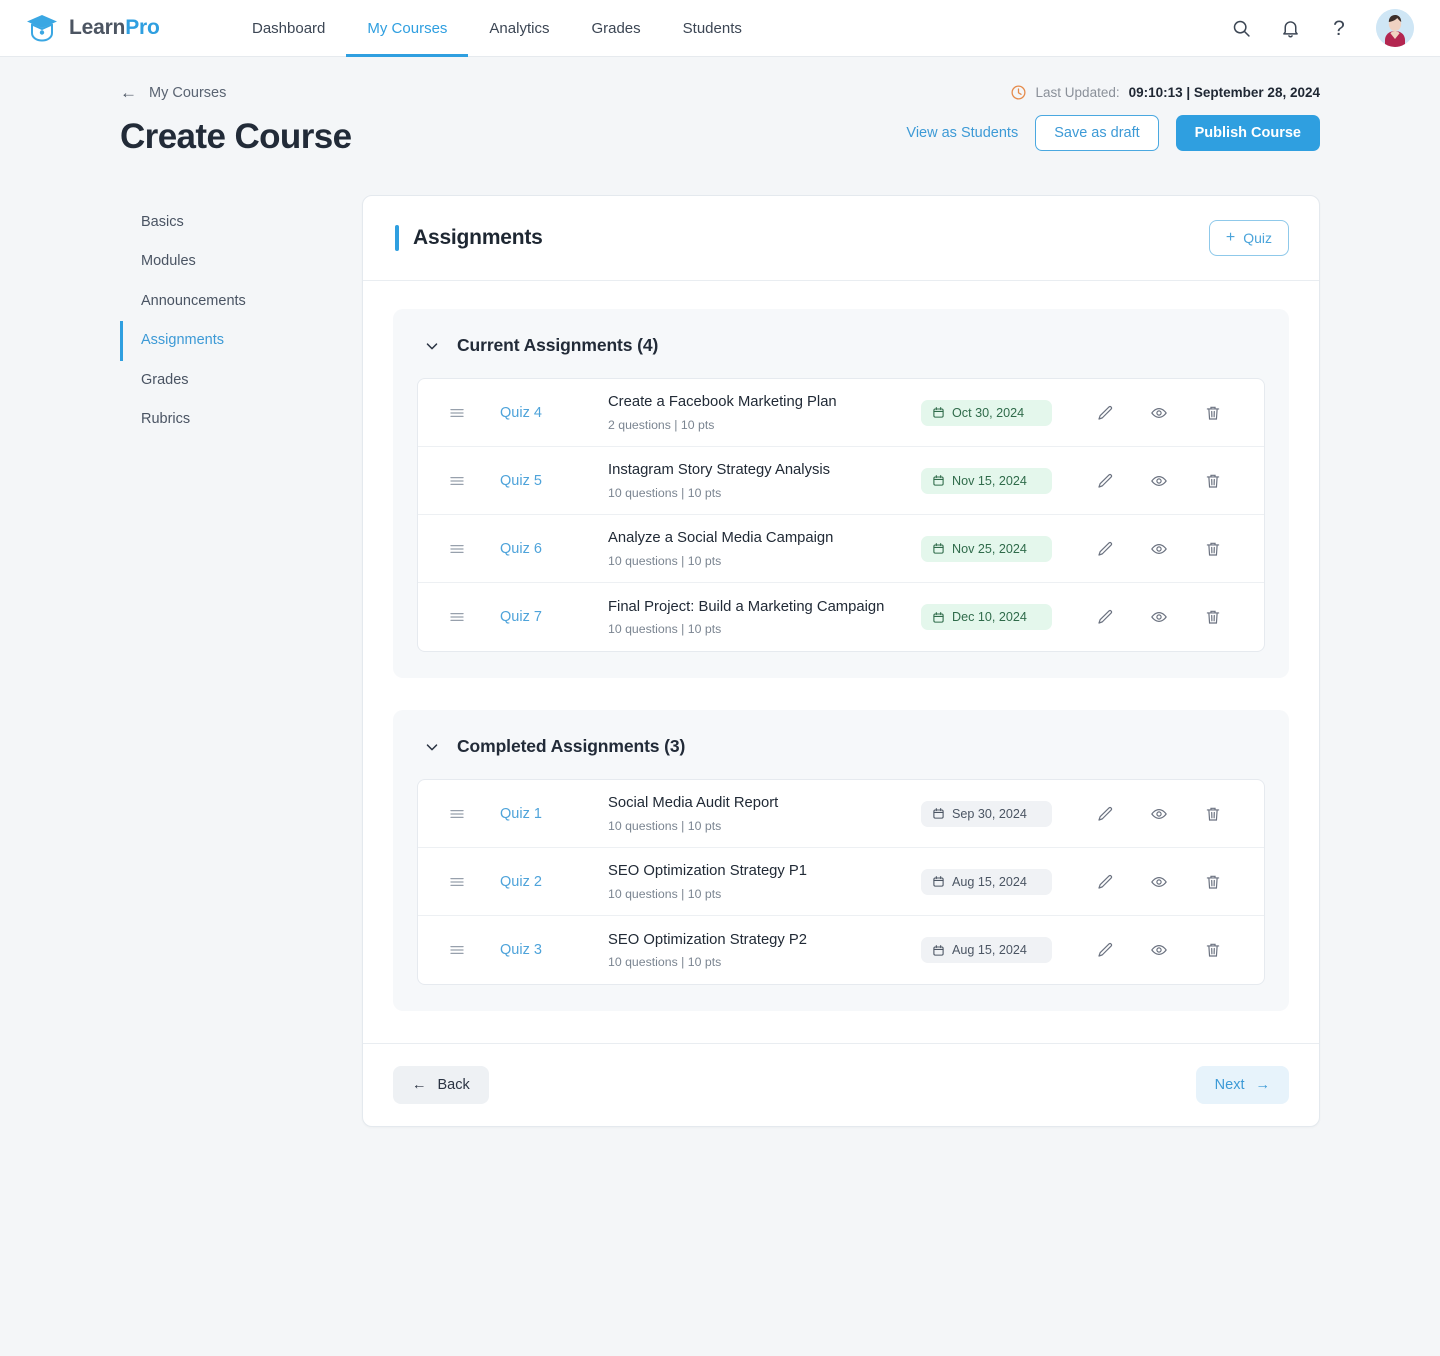  Describe the element at coordinates (241, 341) in the screenshot. I see `sidebar-item-assignments: Assignments` at that location.